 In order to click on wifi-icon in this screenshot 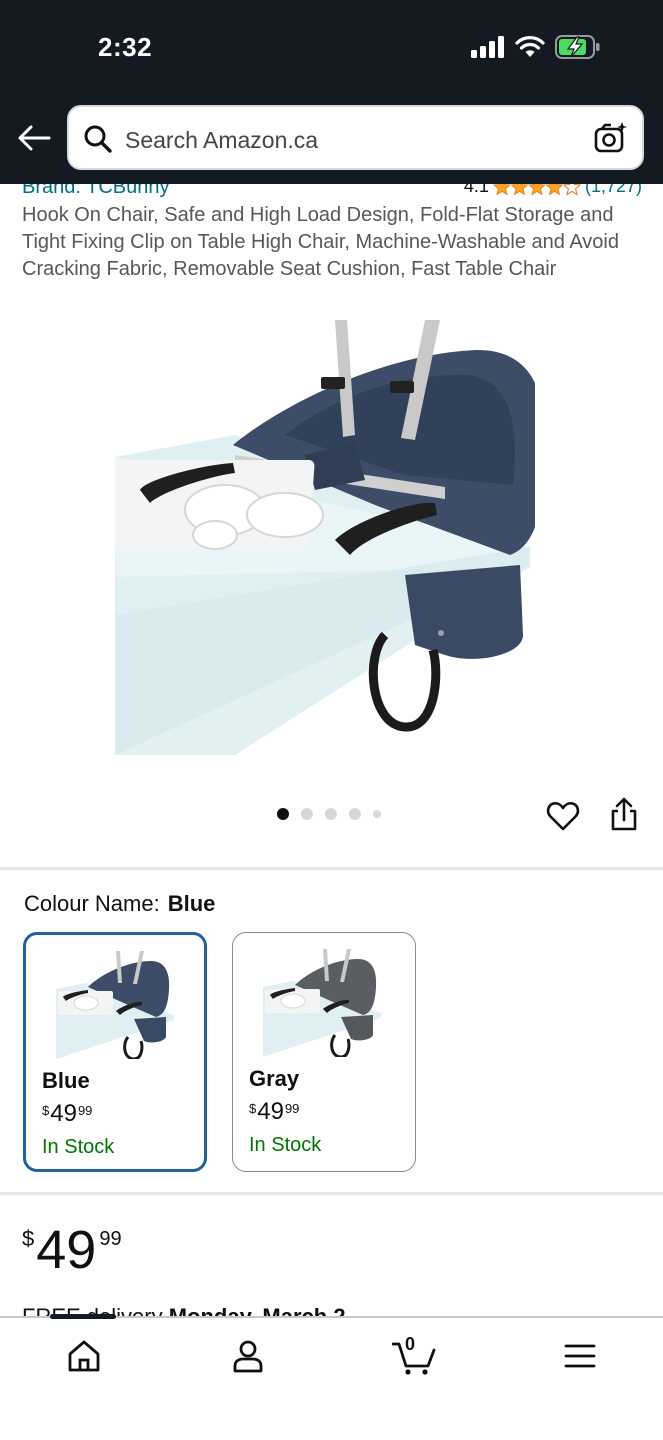, I will do `click(530, 49)`.